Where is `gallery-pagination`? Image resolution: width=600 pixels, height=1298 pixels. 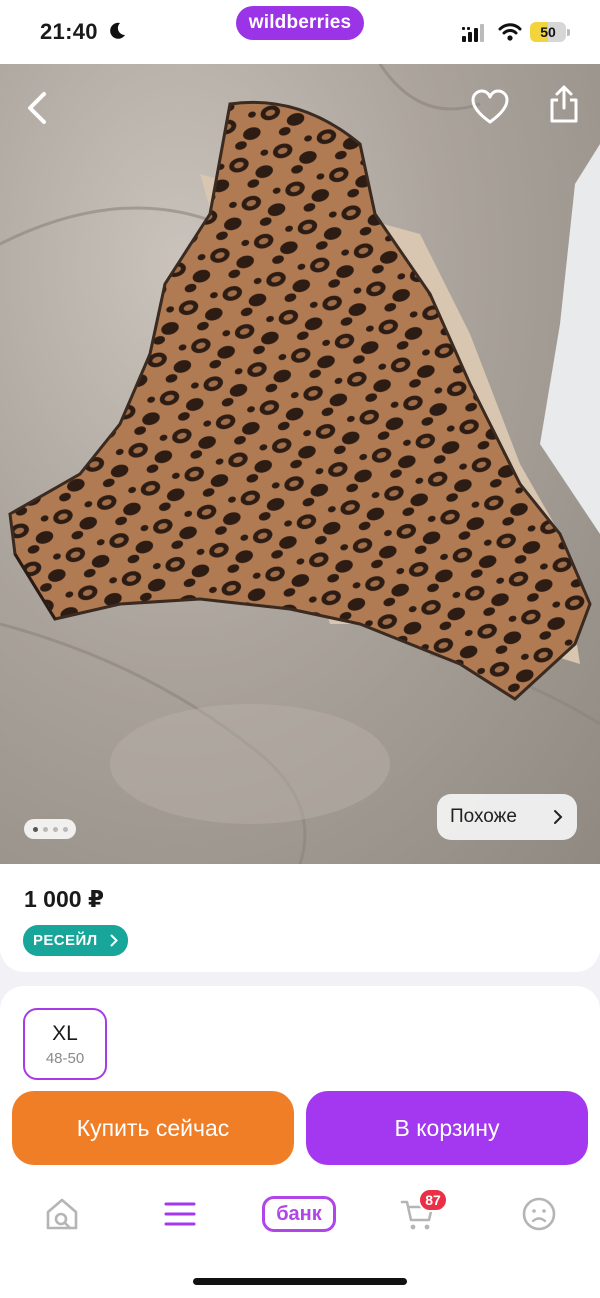 gallery-pagination is located at coordinates (50, 829).